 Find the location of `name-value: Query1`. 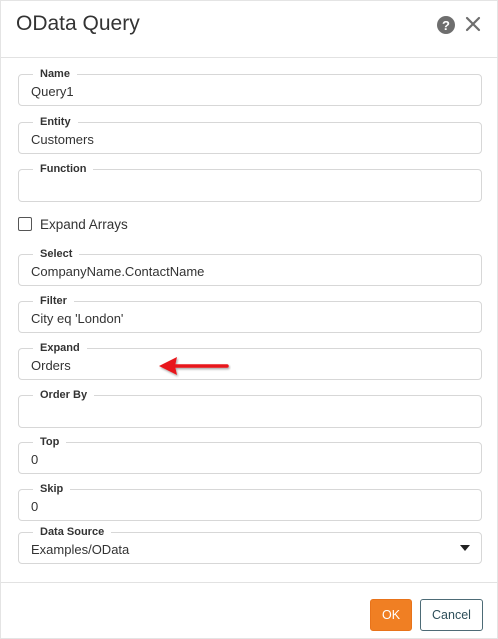

name-value: Query1 is located at coordinates (52, 91).